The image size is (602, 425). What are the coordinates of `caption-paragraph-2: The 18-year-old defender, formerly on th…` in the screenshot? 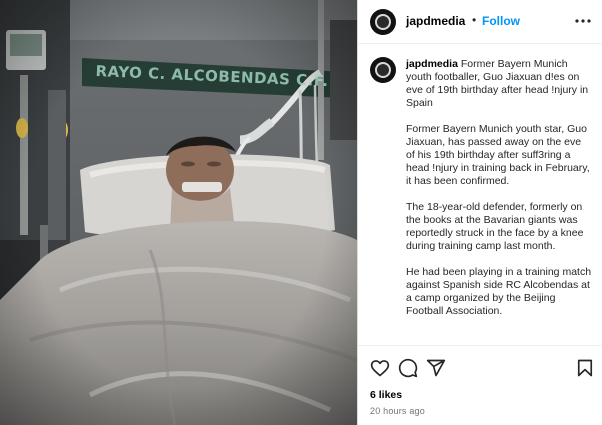 It's located at (495, 226).